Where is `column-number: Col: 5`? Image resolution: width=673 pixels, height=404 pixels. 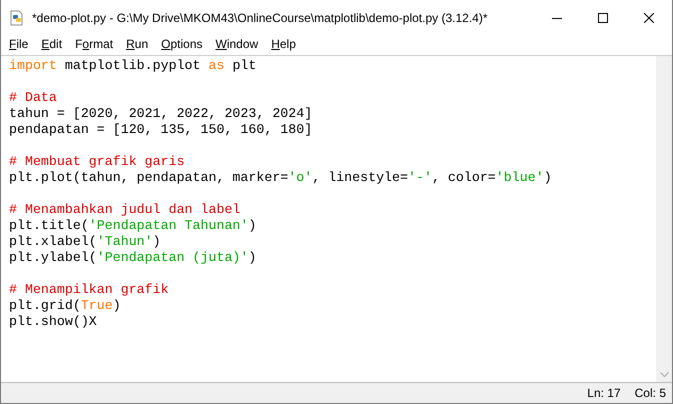 column-number: Col: 5 is located at coordinates (650, 393).